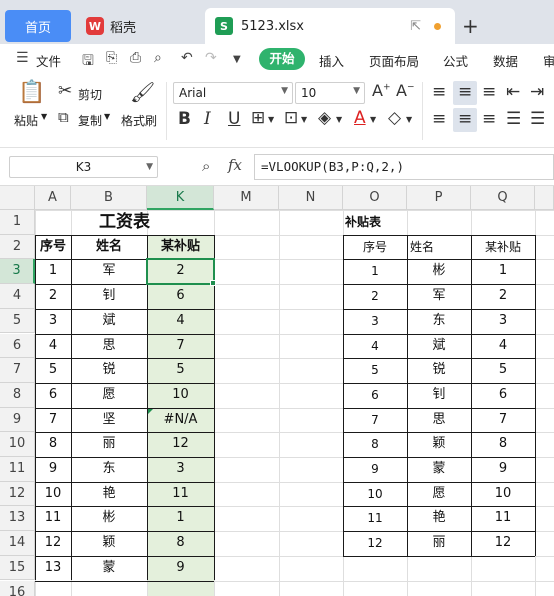 The height and width of the screenshot is (596, 554). I want to click on column-header-k: K, so click(180, 198).